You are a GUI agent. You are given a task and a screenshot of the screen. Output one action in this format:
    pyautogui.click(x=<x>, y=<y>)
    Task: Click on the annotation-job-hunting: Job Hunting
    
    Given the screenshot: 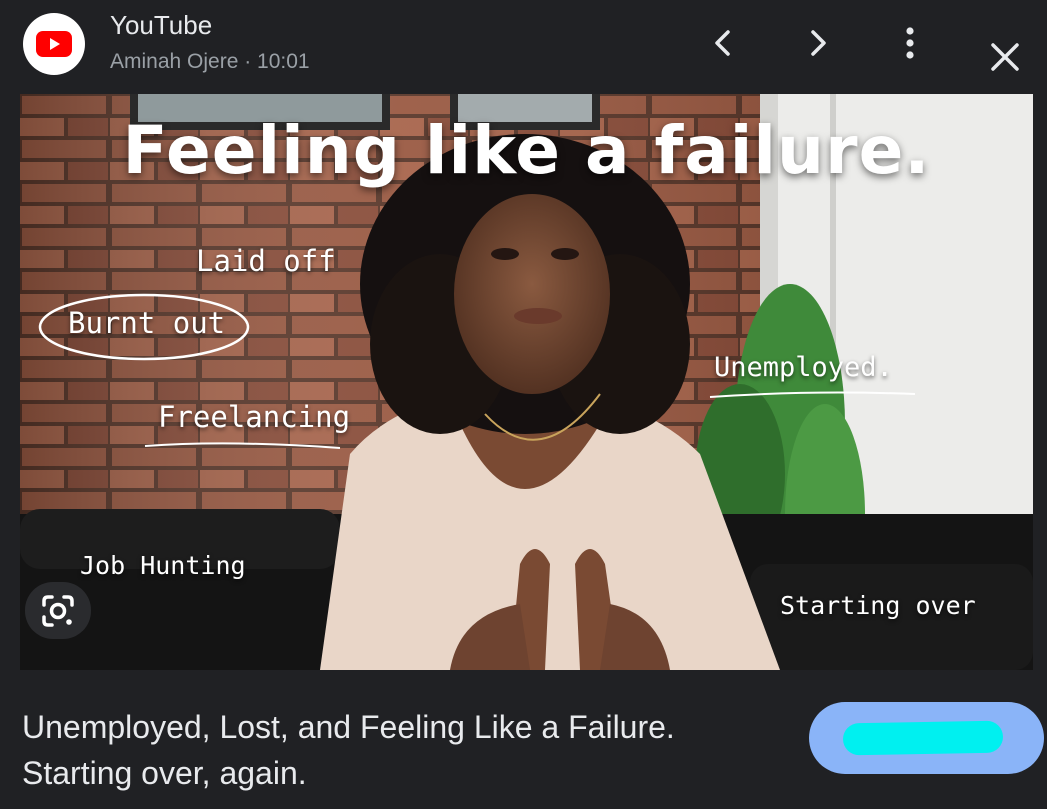 What is the action you would take?
    pyautogui.click(x=163, y=565)
    